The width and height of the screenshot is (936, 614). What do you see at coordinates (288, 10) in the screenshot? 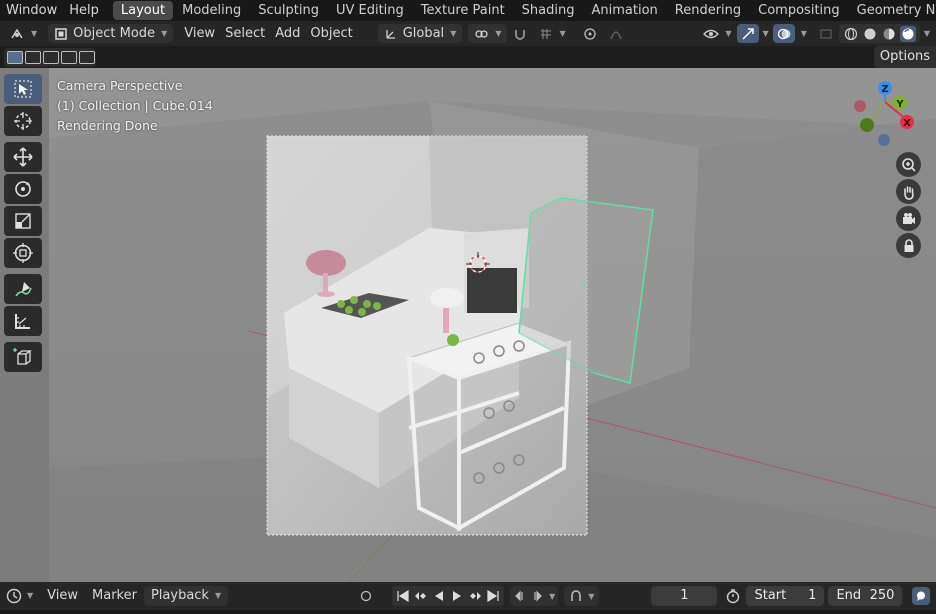
I see `tab-sculpting: Sculpting` at bounding box center [288, 10].